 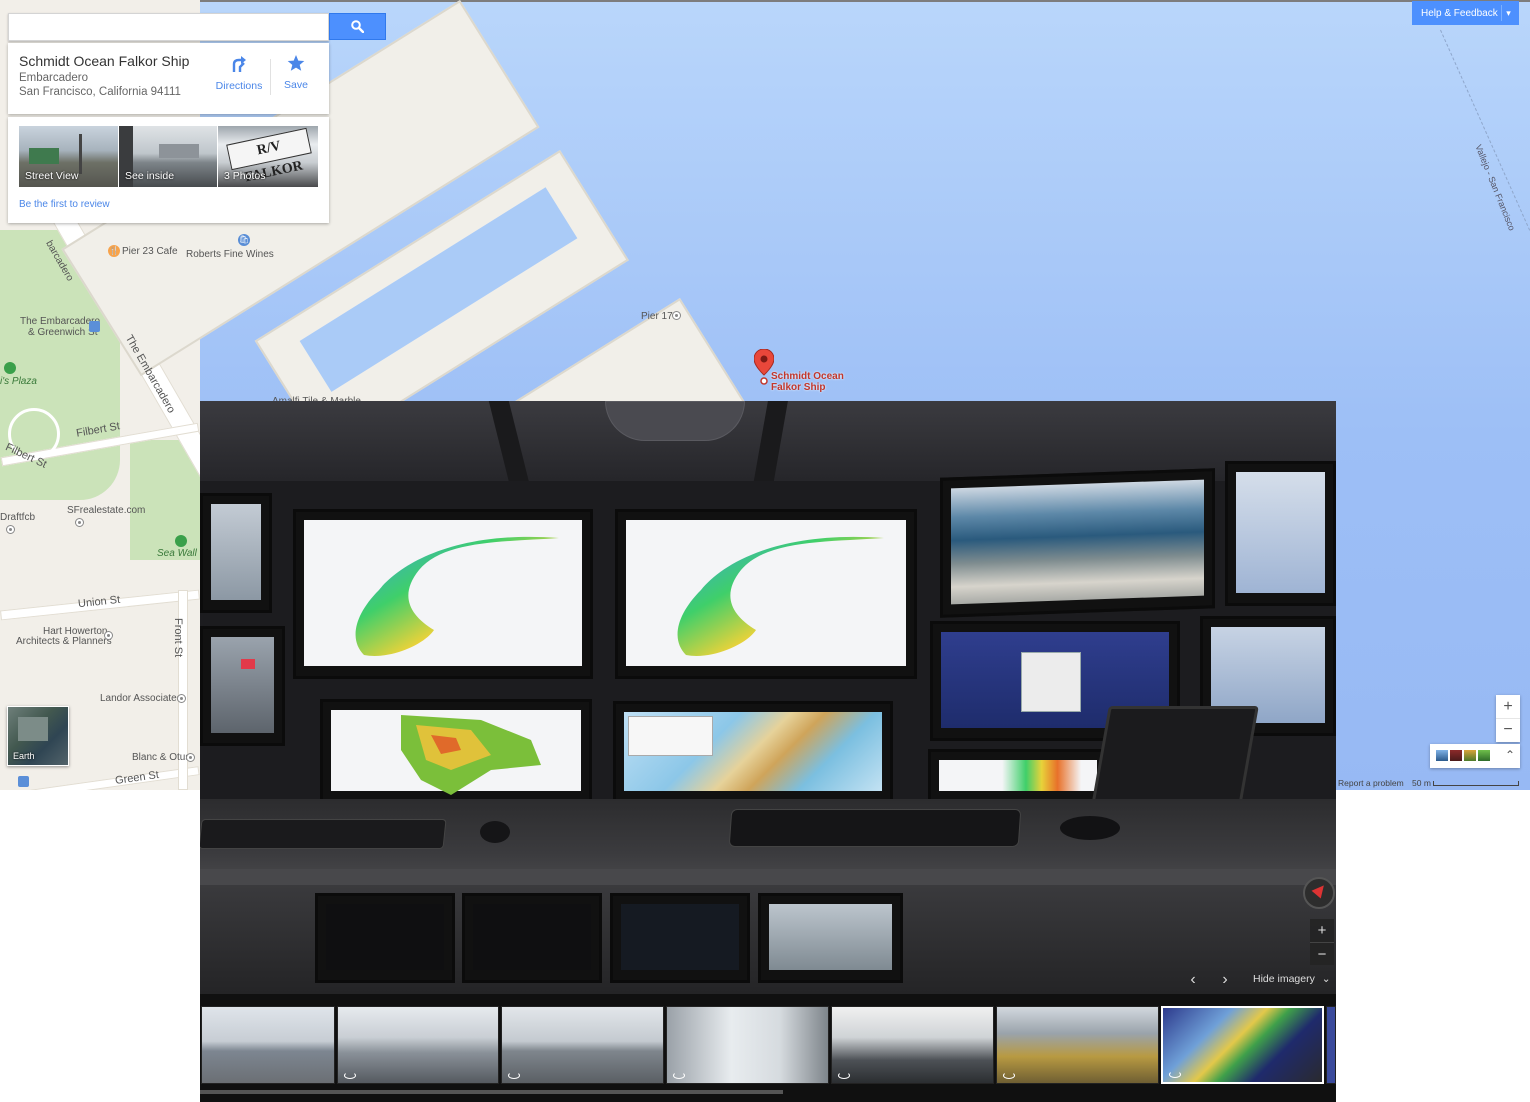 I want to click on window-top-border, so click(x=765, y=1).